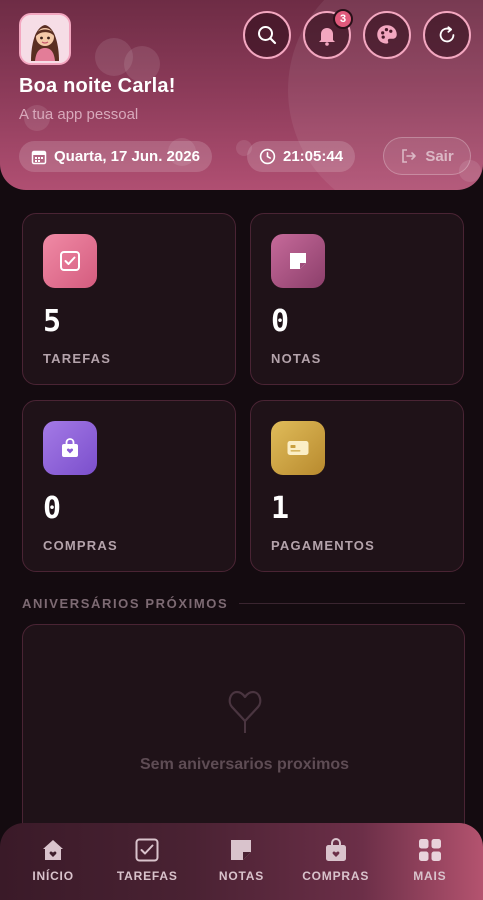  What do you see at coordinates (39, 157) in the screenshot?
I see `calendar-icon` at bounding box center [39, 157].